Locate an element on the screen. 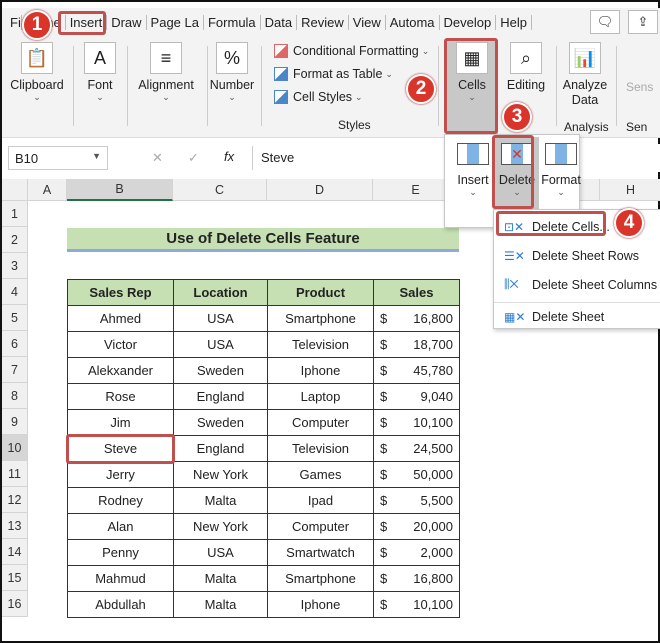 Image resolution: width=660 pixels, height=643 pixels. row-header-12: 12 is located at coordinates (15, 500).